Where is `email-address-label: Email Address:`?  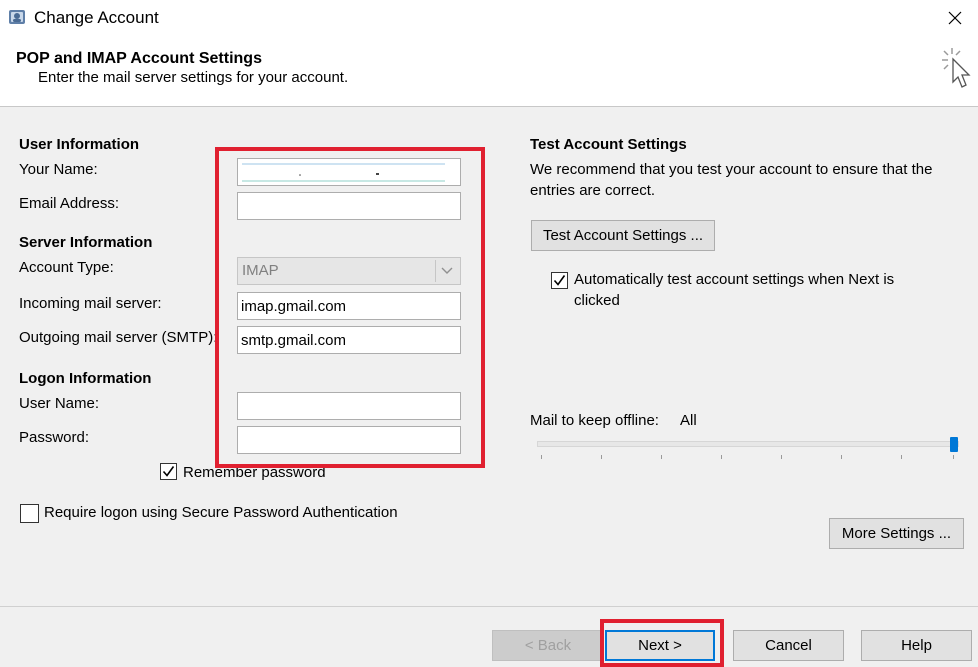
email-address-label: Email Address: is located at coordinates (69, 203).